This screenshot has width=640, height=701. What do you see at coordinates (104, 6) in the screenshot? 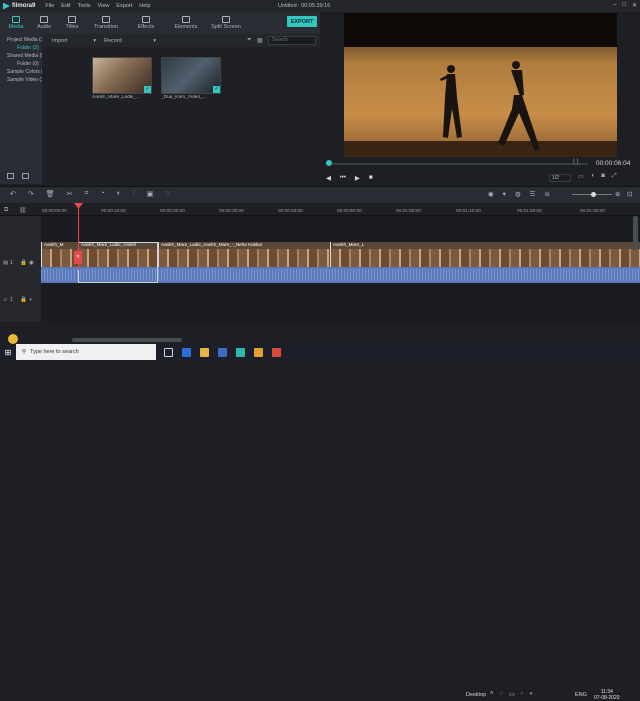
I see `menu-view: View` at bounding box center [104, 6].